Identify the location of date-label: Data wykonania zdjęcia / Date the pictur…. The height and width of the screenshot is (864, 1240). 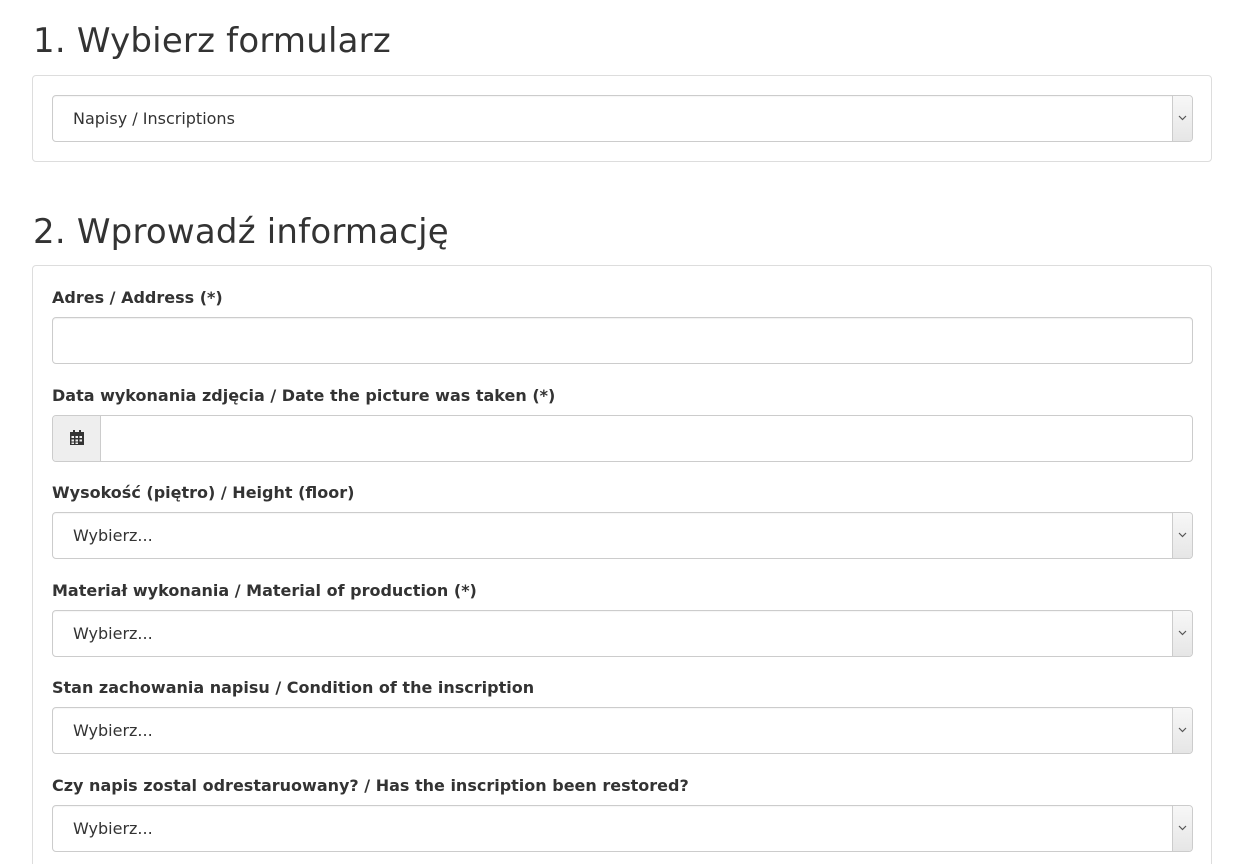
(304, 395).